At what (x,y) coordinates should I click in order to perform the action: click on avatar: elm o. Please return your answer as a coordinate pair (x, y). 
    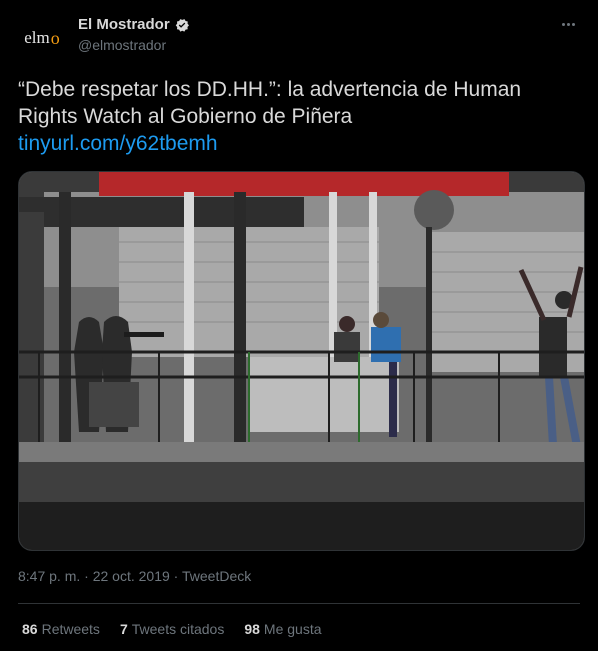
    Looking at the image, I should click on (42, 38).